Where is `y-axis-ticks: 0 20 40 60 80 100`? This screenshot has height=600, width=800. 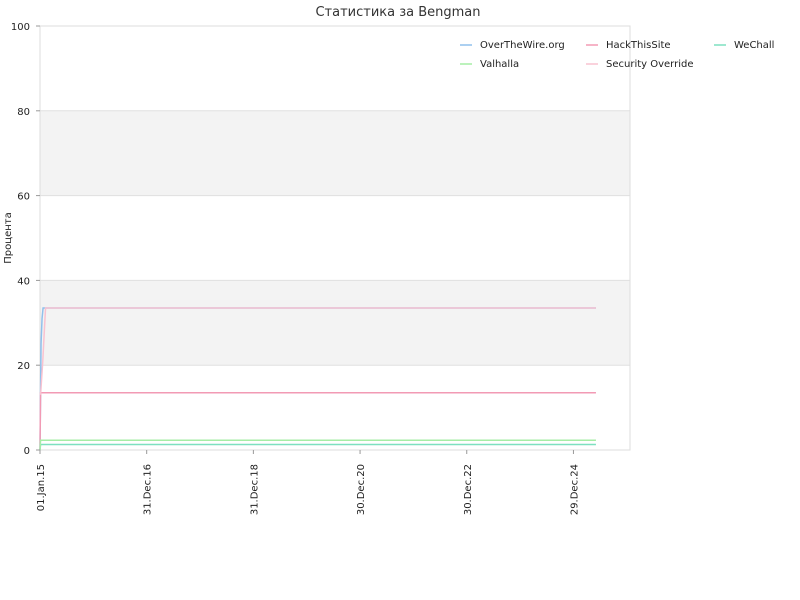 y-axis-ticks: 0 20 40 60 80 100 is located at coordinates (25, 239).